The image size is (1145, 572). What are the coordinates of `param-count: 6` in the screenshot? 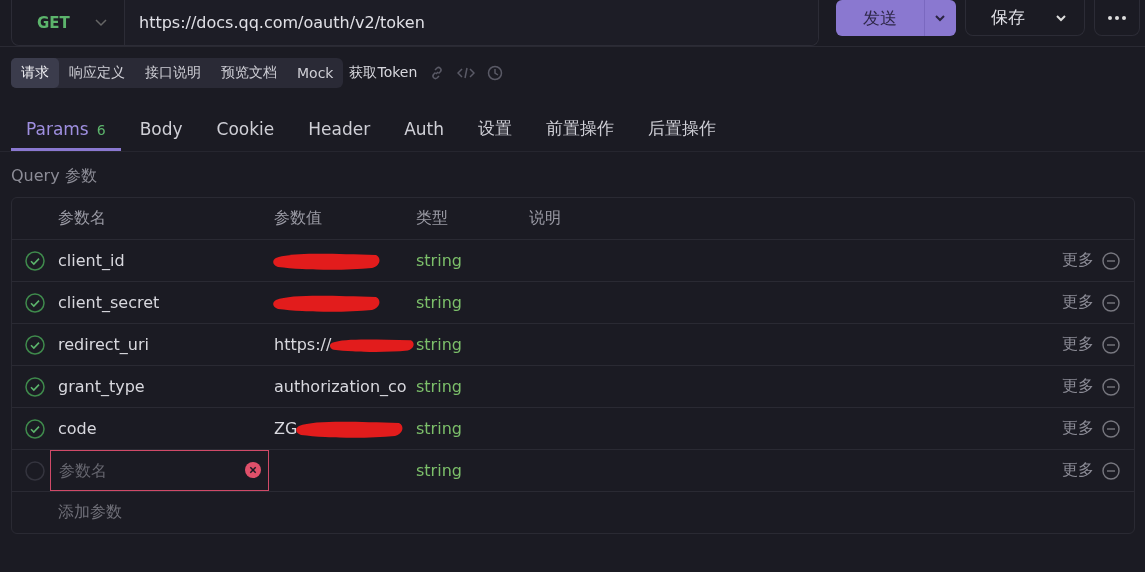 It's located at (101, 129).